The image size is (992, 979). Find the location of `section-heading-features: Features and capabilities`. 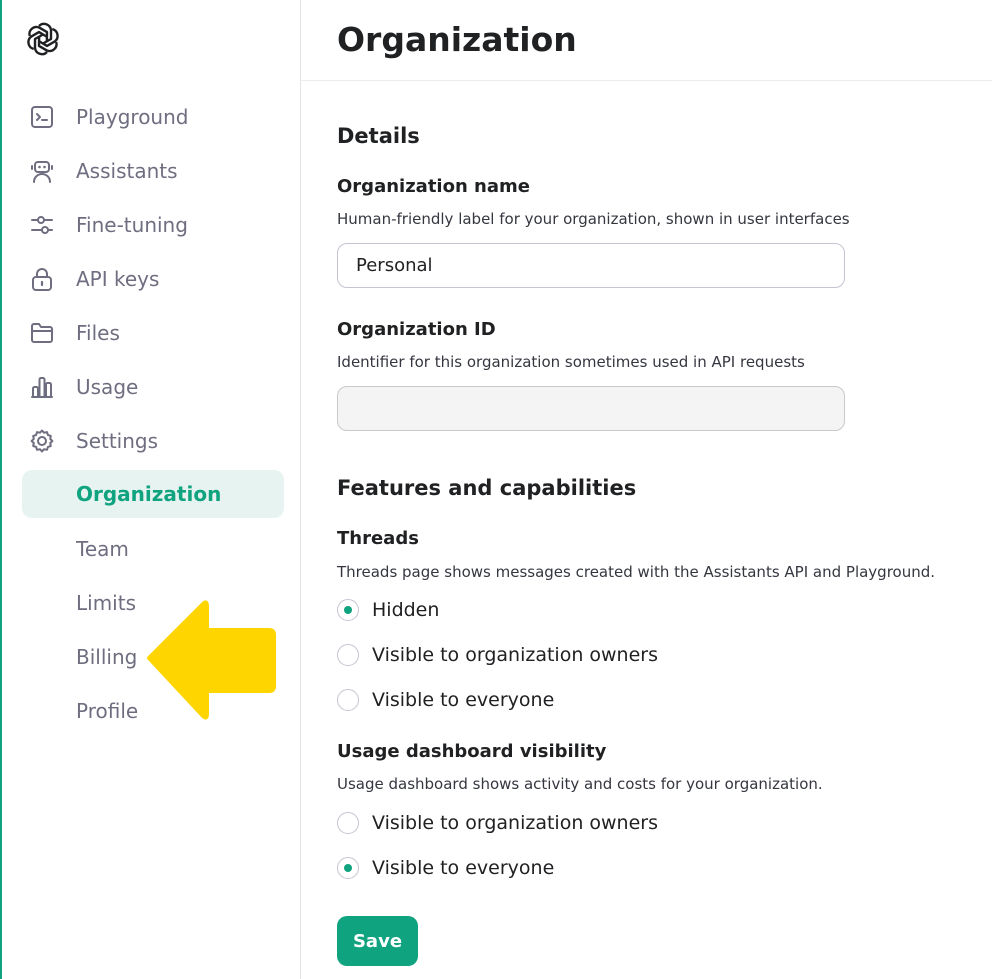

section-heading-features: Features and capabilities is located at coordinates (487, 488).